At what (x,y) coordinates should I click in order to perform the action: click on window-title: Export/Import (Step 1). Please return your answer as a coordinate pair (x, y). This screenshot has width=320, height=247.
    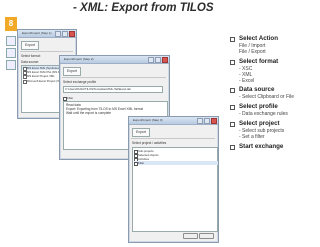
    Looking at the image, I should click on (37, 33).